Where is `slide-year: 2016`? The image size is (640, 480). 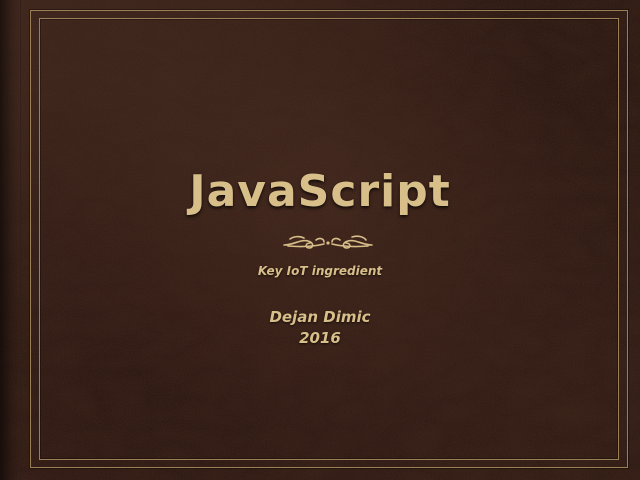
slide-year: 2016 is located at coordinates (320, 338).